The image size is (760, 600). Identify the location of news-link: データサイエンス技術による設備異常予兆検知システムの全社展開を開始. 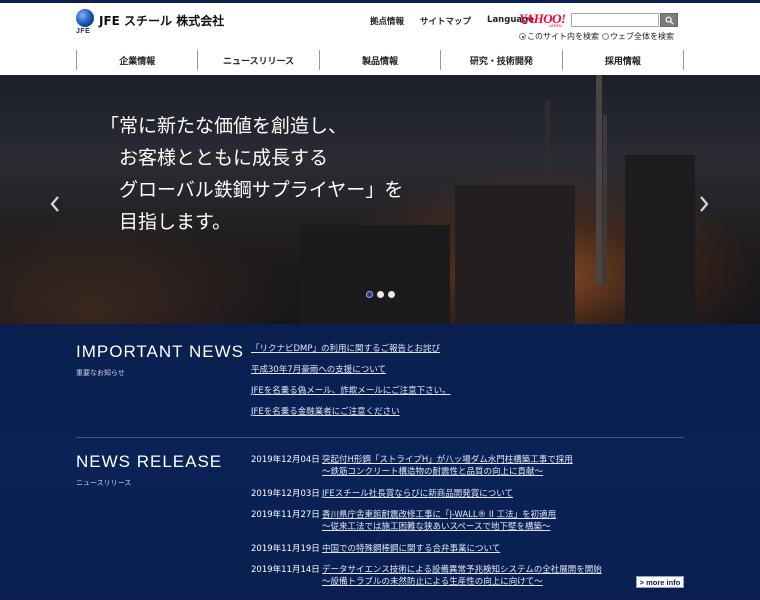
(462, 570).